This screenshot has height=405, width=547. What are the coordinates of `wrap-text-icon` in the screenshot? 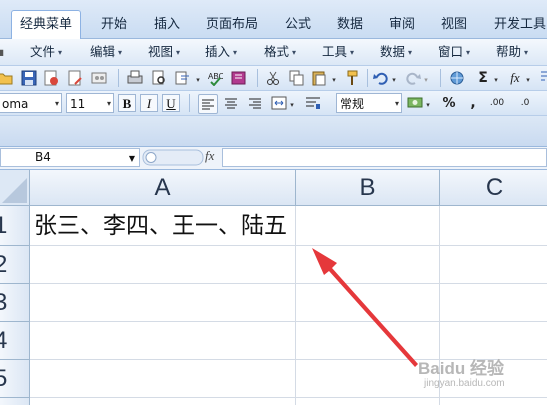 It's located at (313, 103).